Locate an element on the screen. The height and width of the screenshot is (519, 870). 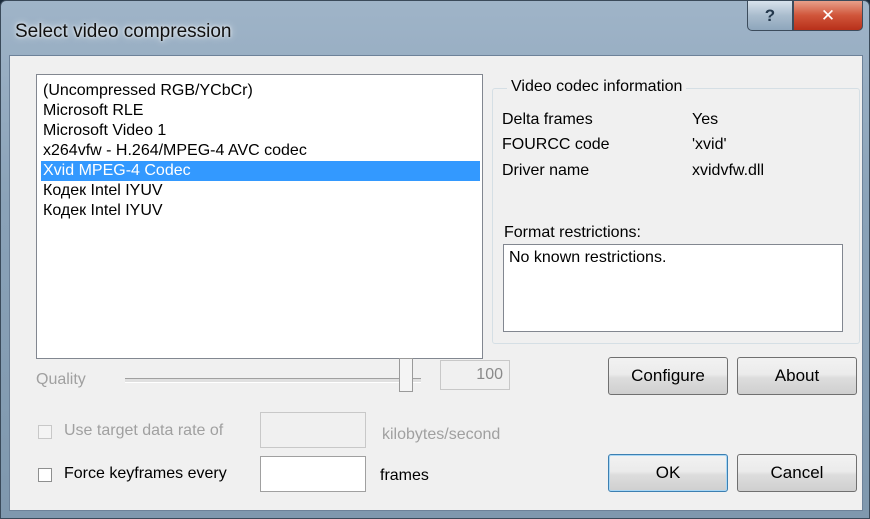
fourcc-label: FOURCC code is located at coordinates (556, 144).